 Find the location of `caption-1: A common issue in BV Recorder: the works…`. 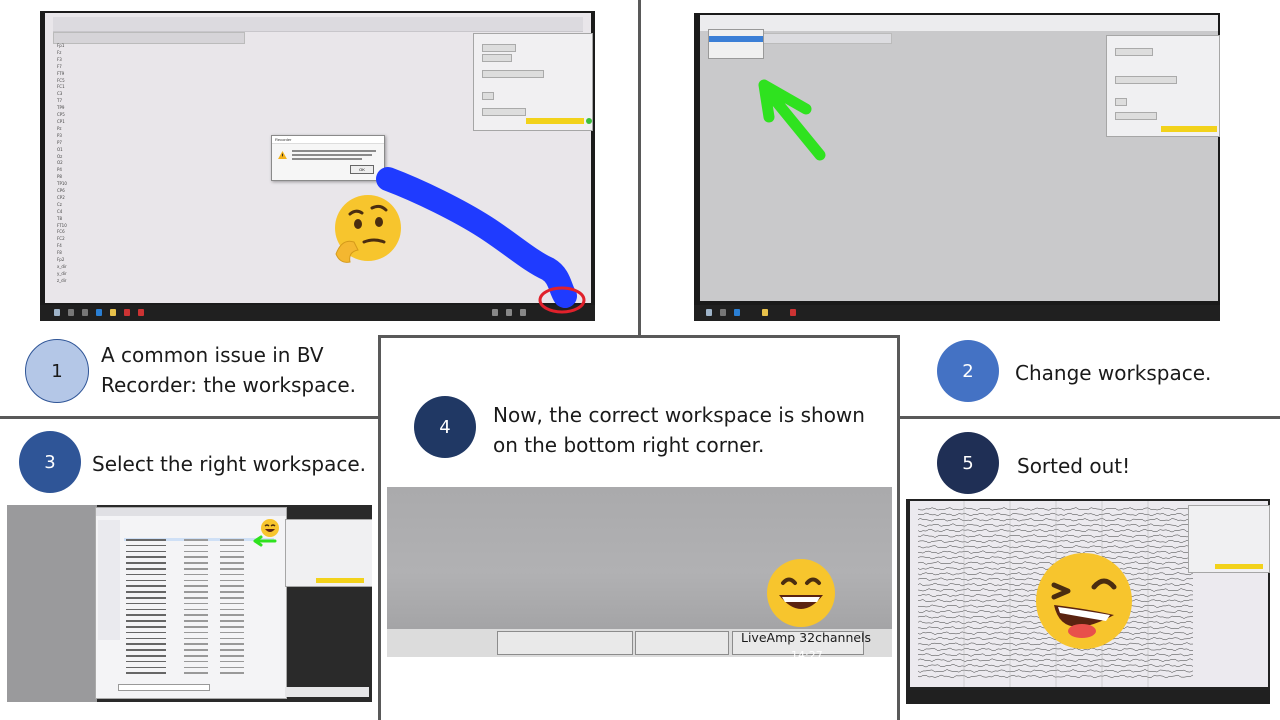

caption-1: A common issue in BV Recorder: the works… is located at coordinates (228, 370).